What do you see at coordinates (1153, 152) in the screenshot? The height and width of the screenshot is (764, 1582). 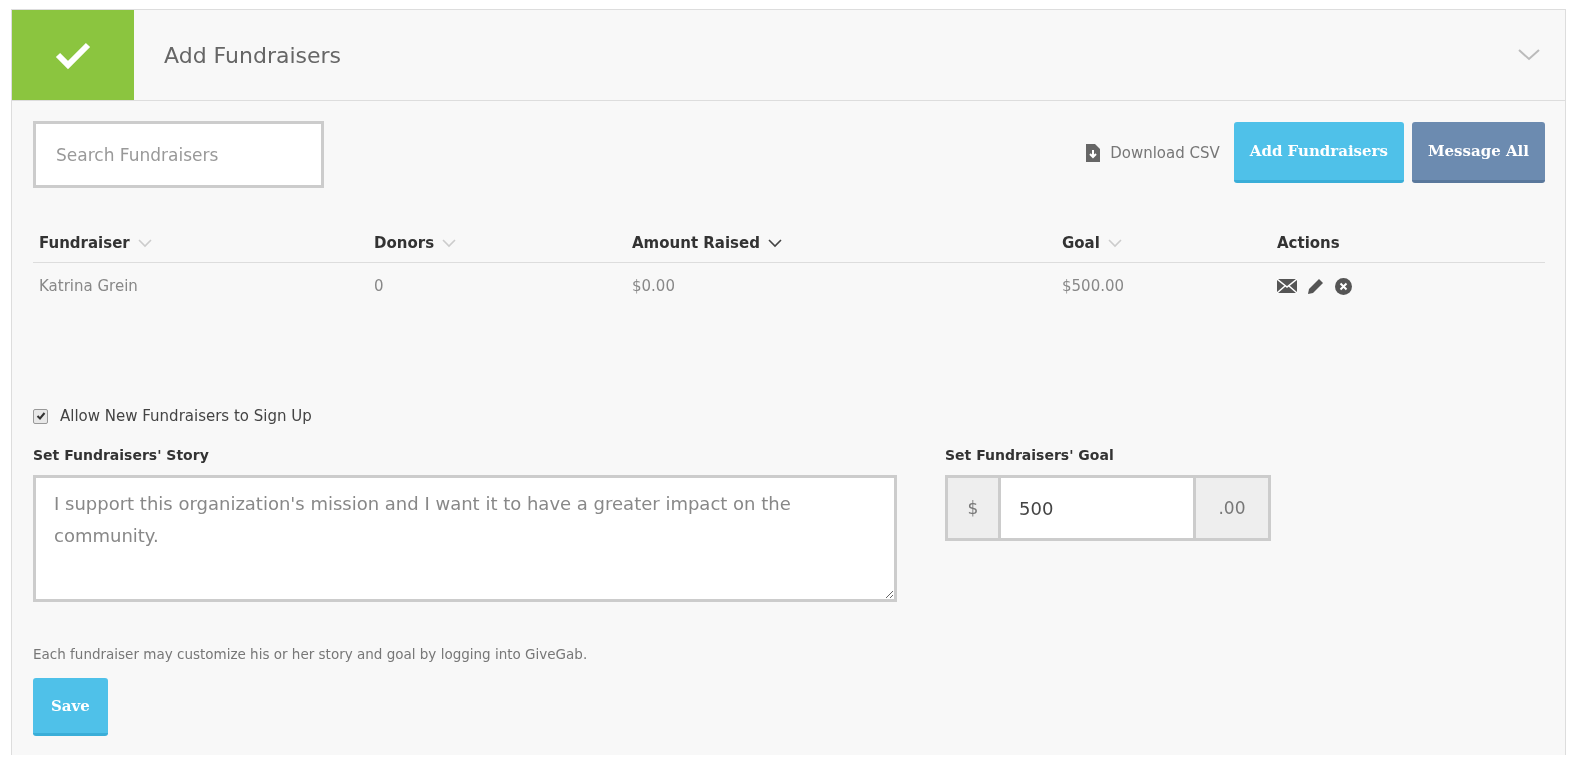 I see `download-csv-link: Download CSV` at bounding box center [1153, 152].